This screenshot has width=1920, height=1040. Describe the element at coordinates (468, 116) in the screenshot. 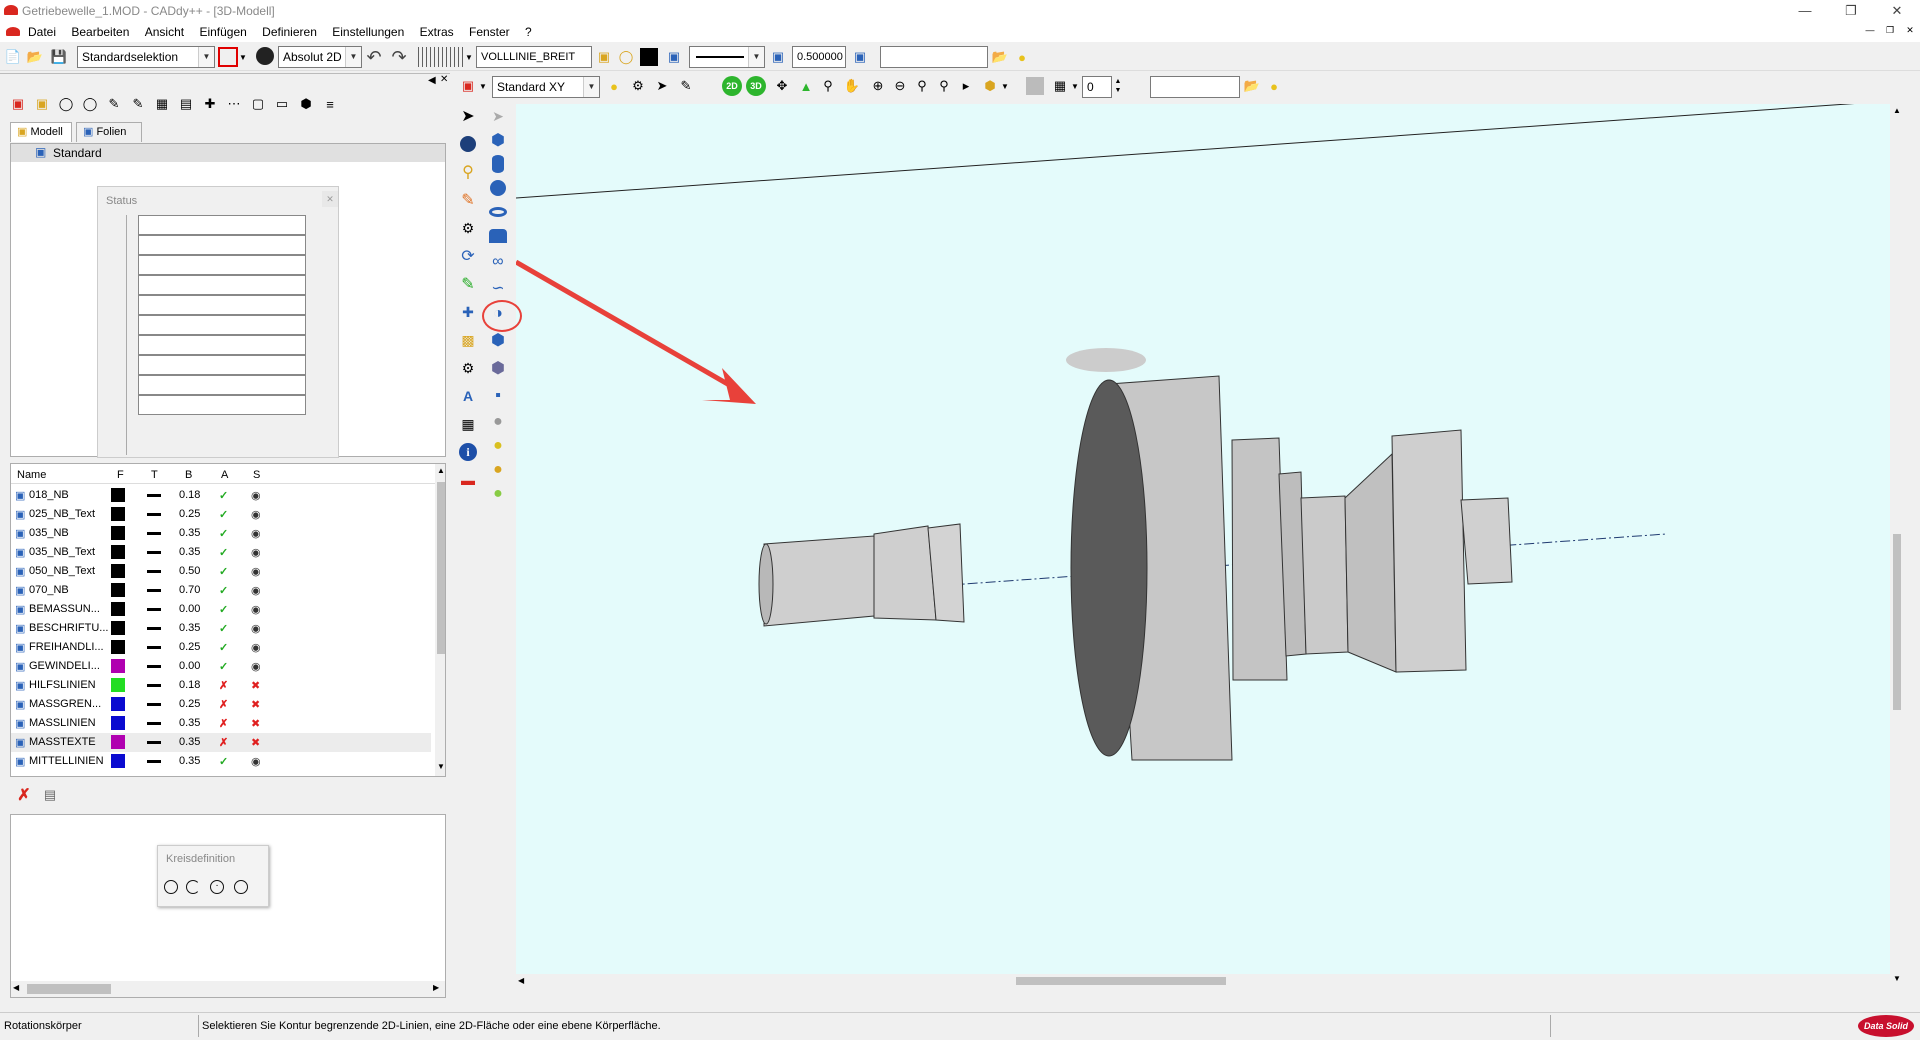

I see `select-arrow-icon: ➤` at that location.